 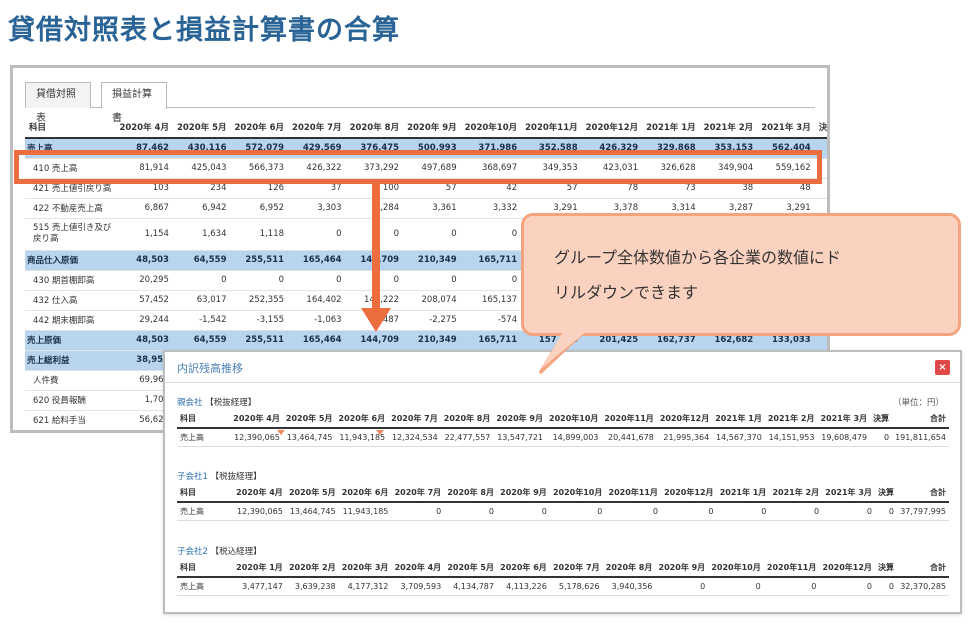 I want to click on cell-value: 20,441,678, so click(x=629, y=437).